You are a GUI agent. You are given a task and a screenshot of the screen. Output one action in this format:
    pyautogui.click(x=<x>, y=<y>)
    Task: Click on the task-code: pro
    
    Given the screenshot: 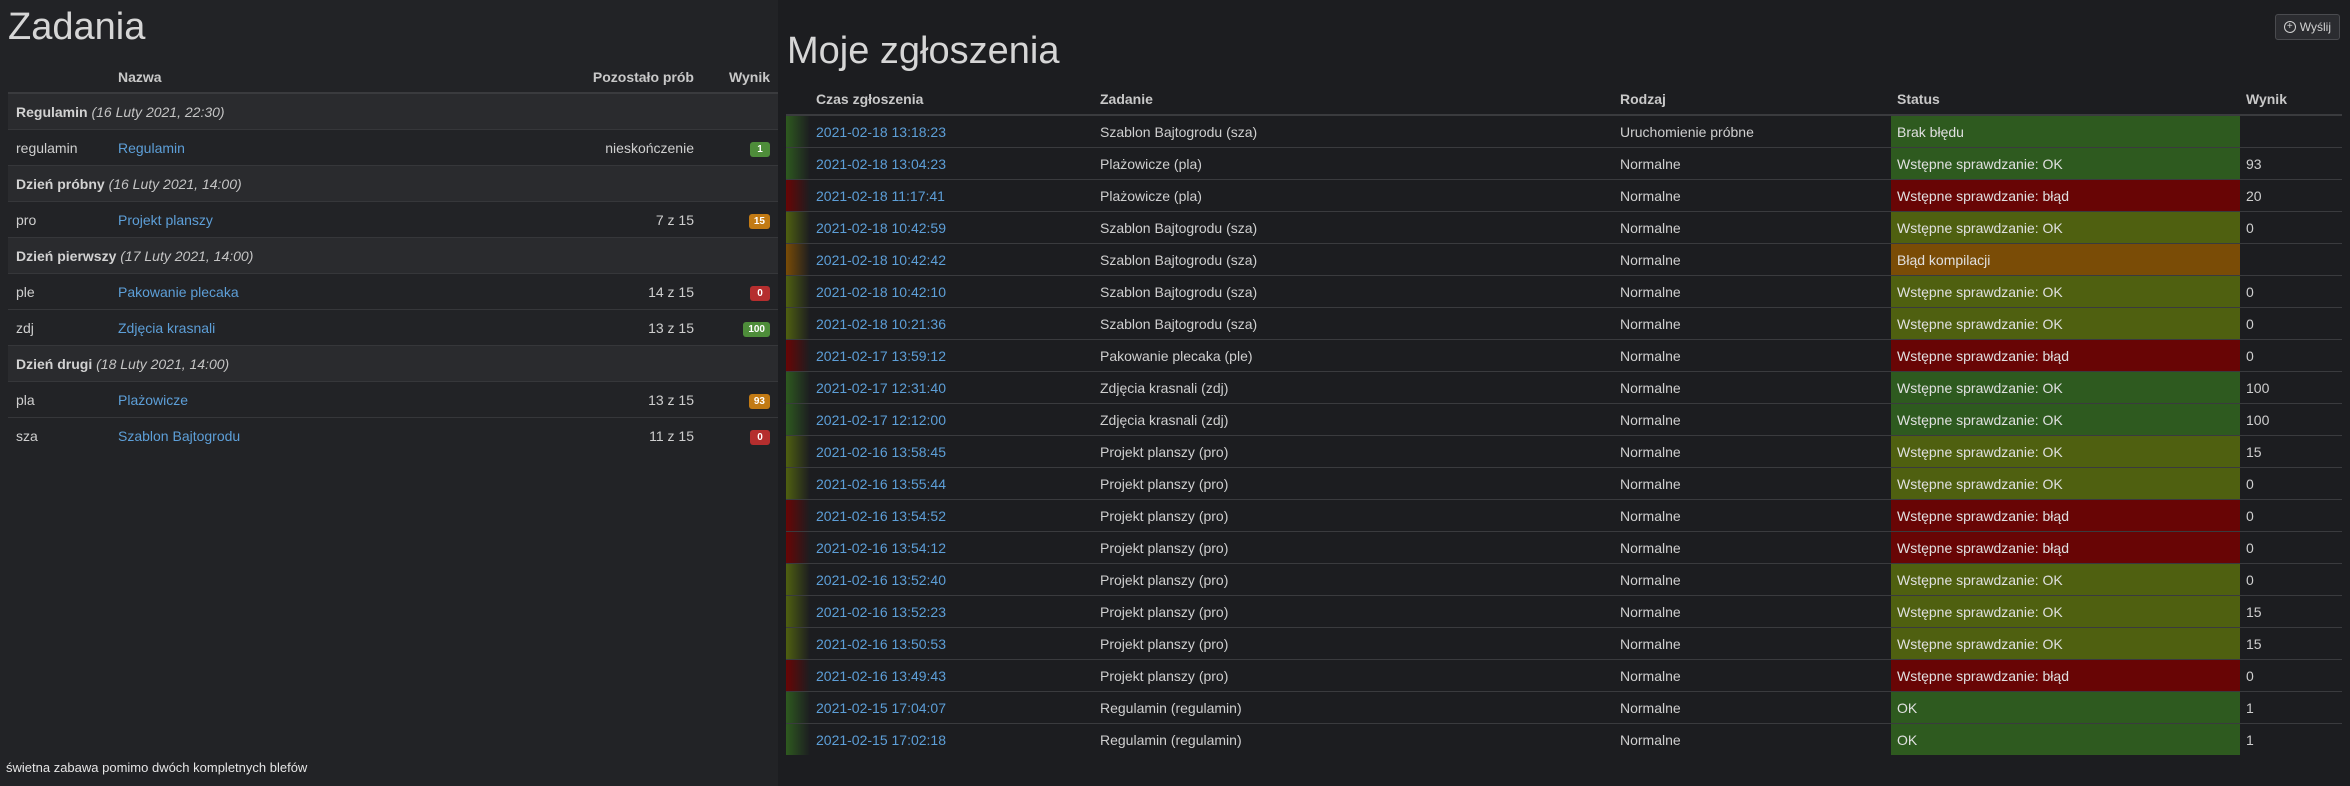 What is the action you would take?
    pyautogui.click(x=59, y=219)
    